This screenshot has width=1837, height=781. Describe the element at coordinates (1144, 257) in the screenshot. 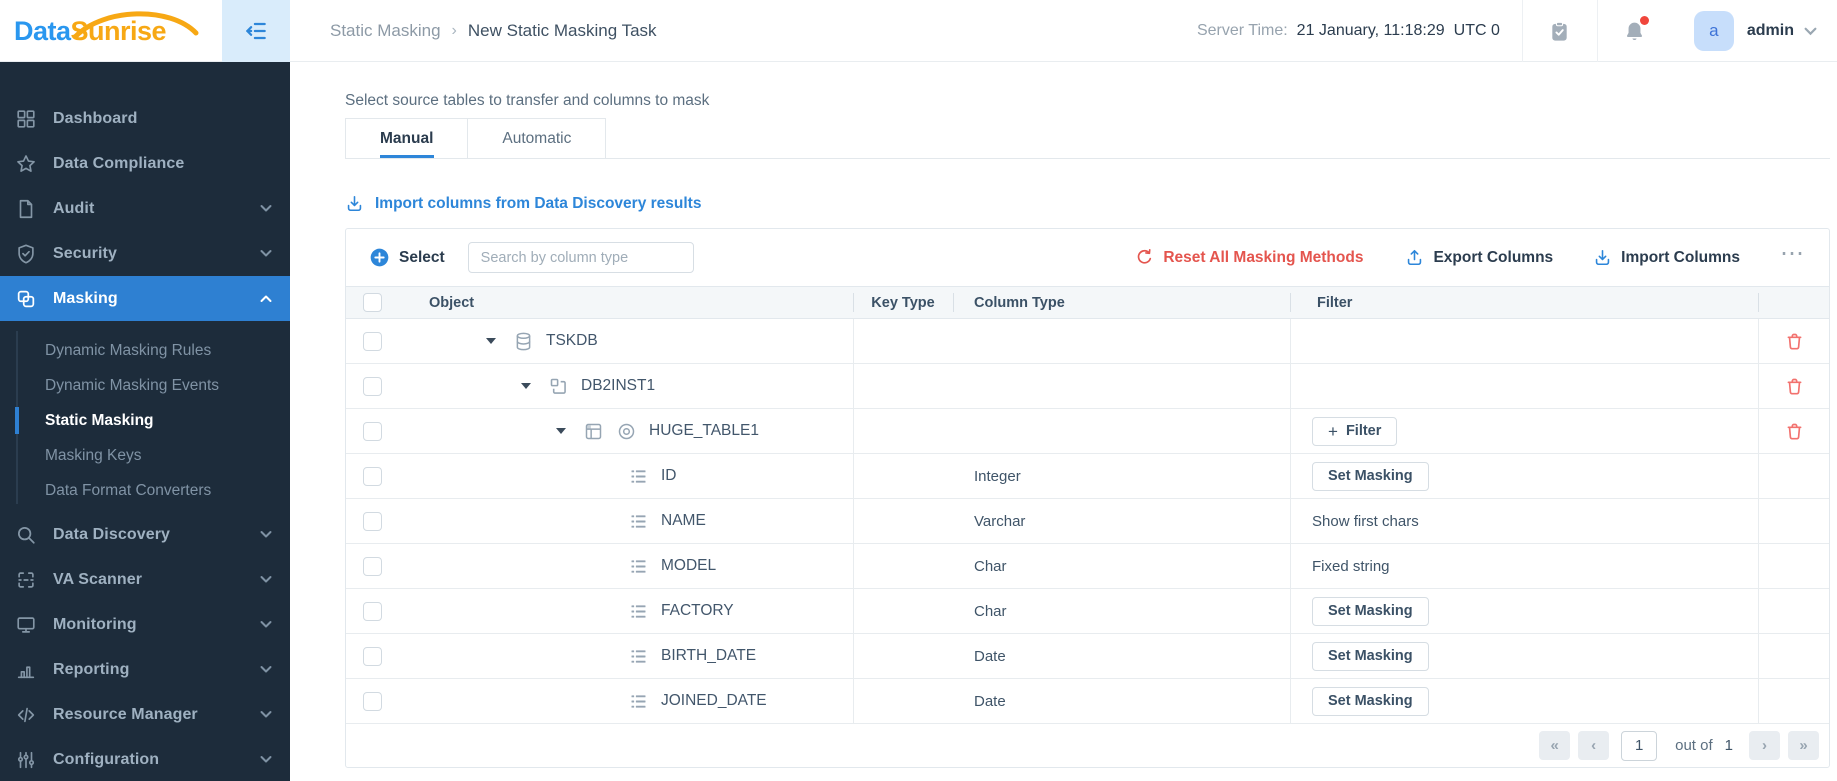

I see `reset-icon` at that location.